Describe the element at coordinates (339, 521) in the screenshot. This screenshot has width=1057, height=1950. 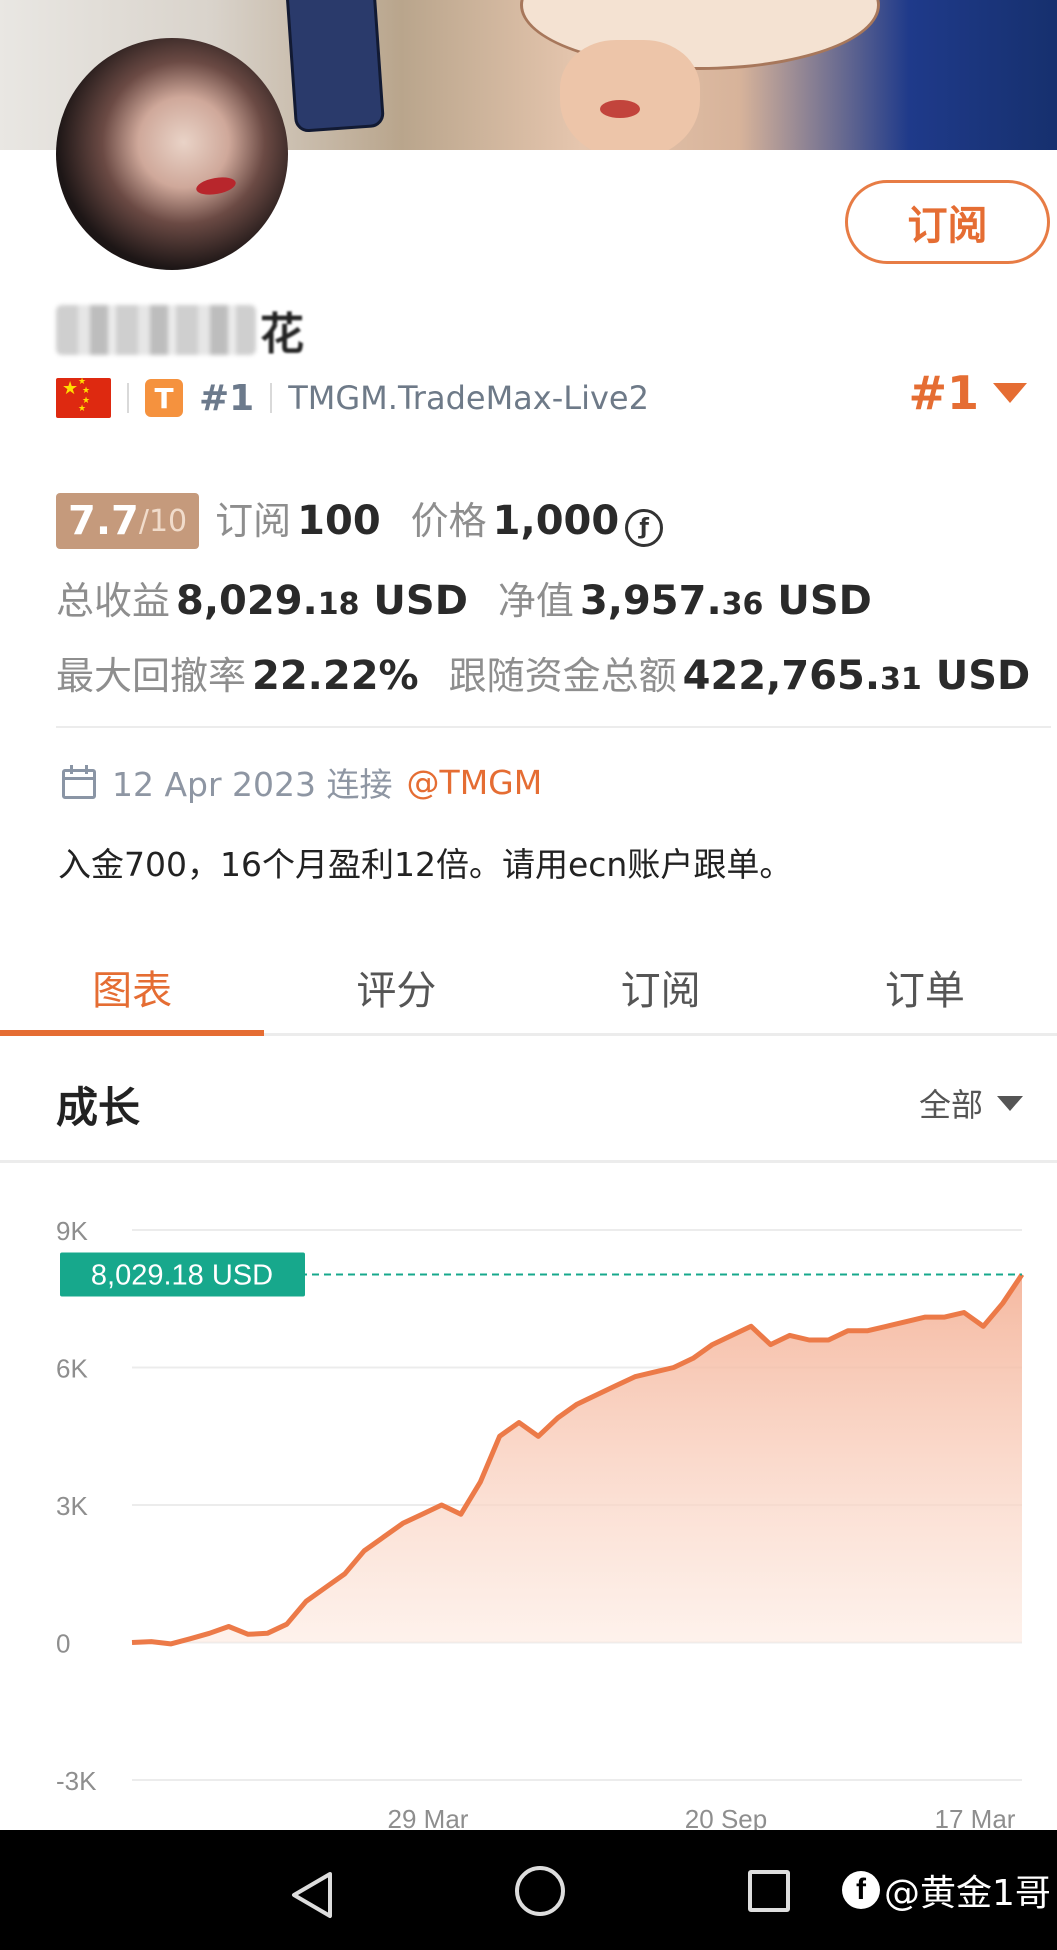
I see `subscribers-value: 100` at that location.